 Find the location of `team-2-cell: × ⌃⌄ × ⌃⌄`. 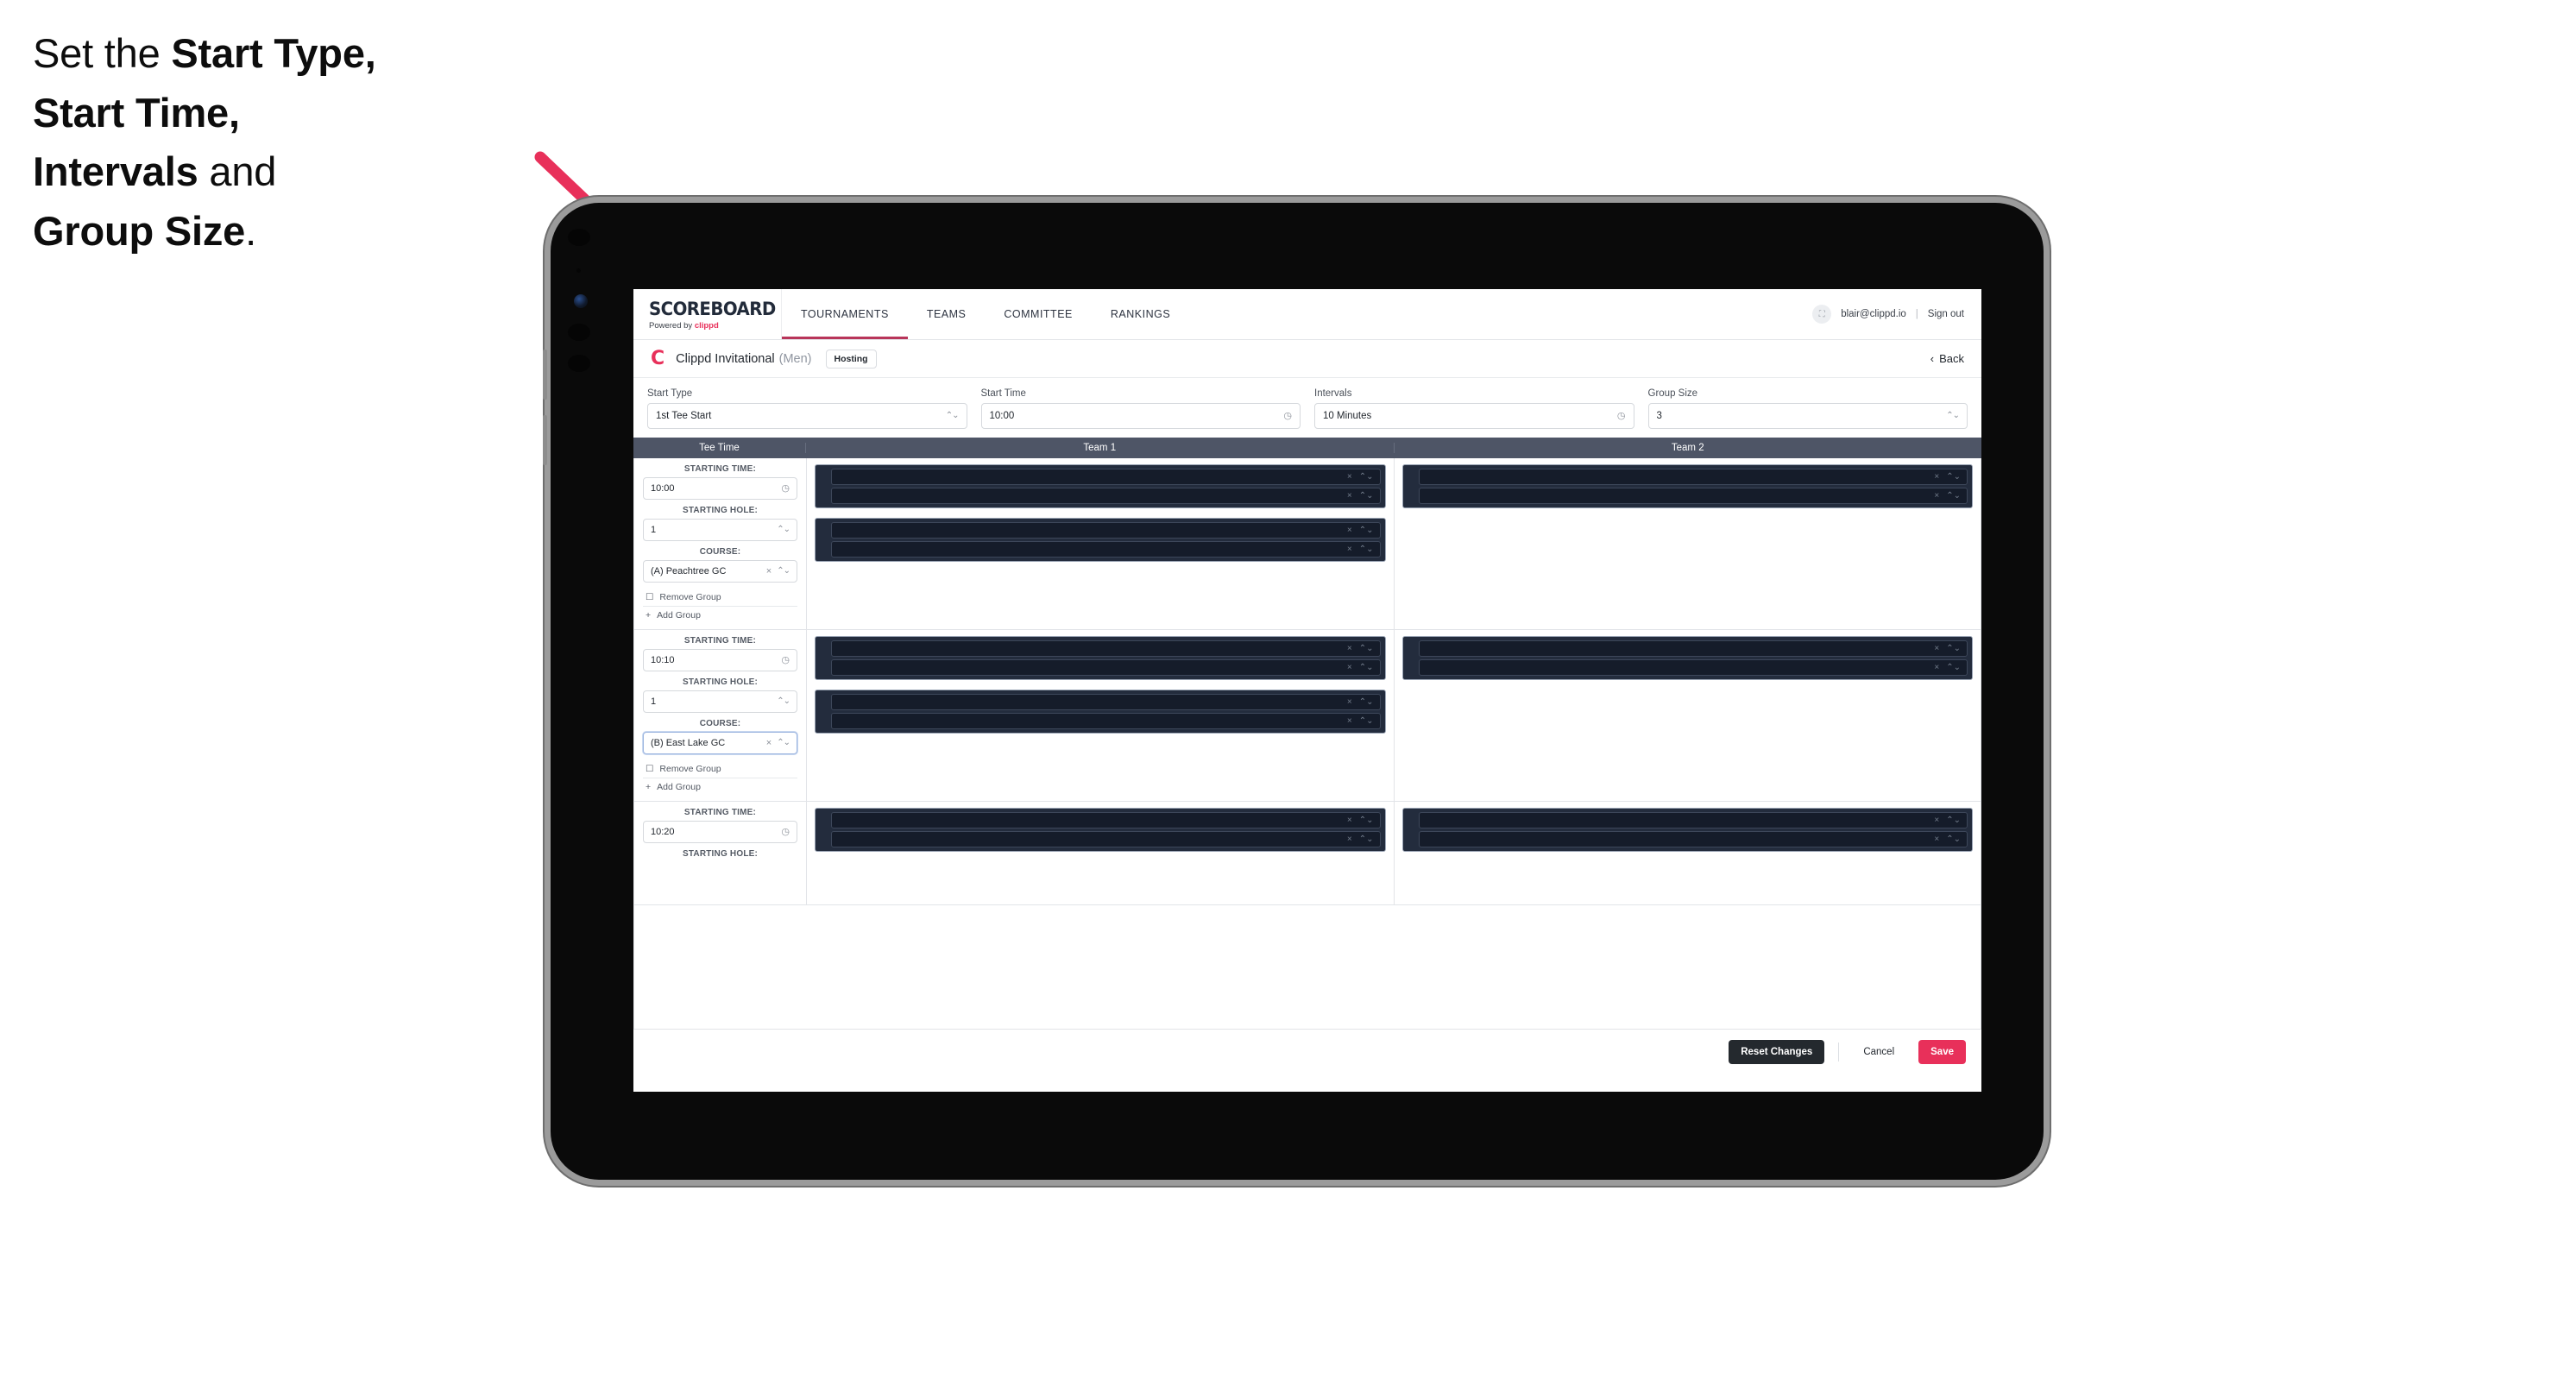

team-2-cell: × ⌃⌄ × ⌃⌄ is located at coordinates (1688, 543).